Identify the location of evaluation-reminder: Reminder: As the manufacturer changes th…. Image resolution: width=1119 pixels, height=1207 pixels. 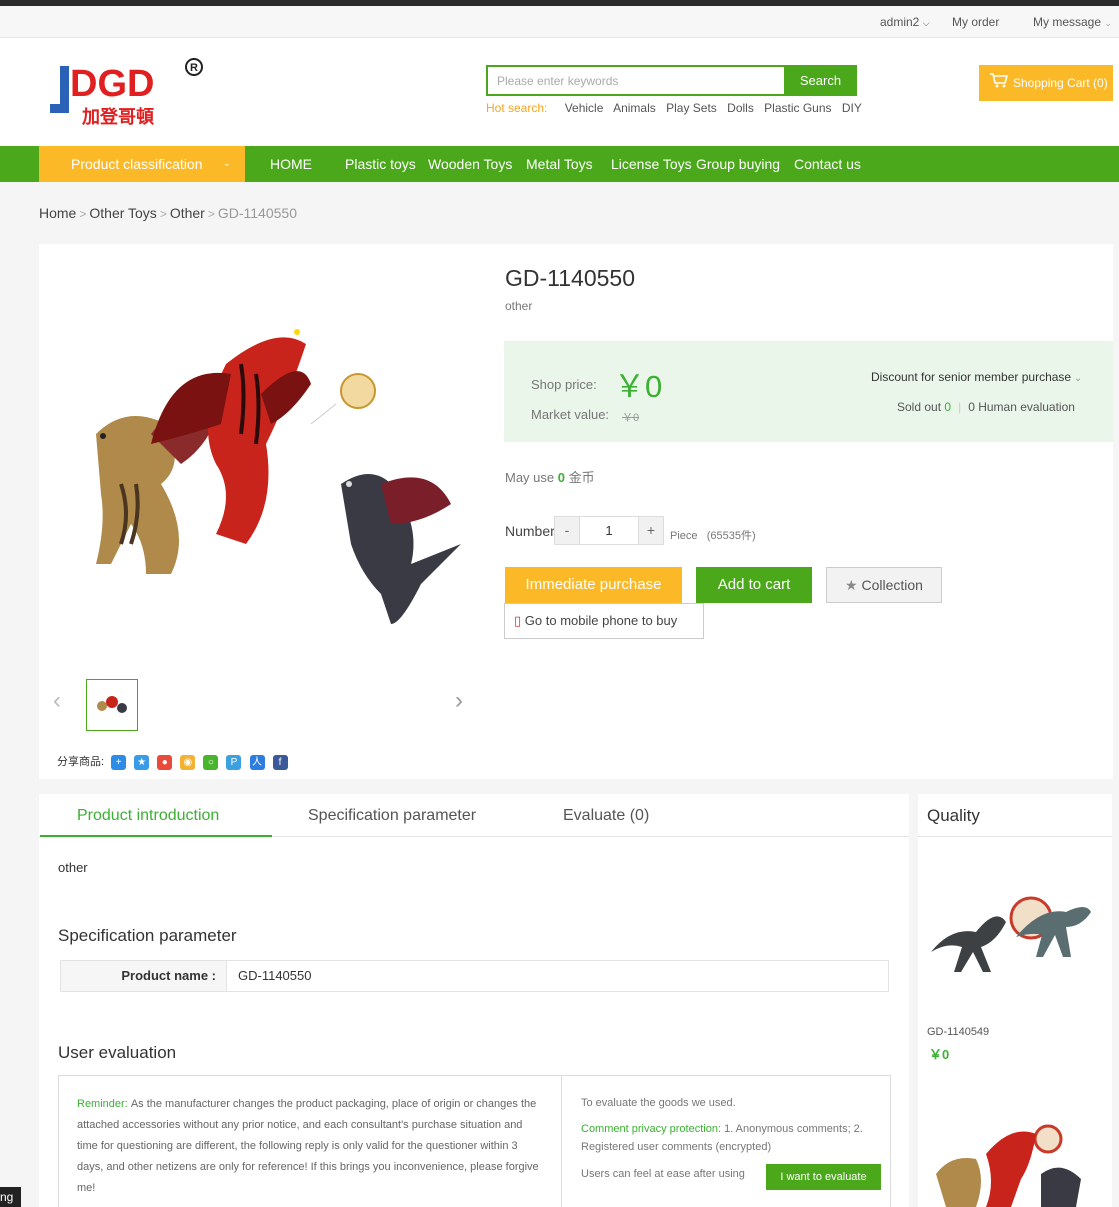
(310, 1141).